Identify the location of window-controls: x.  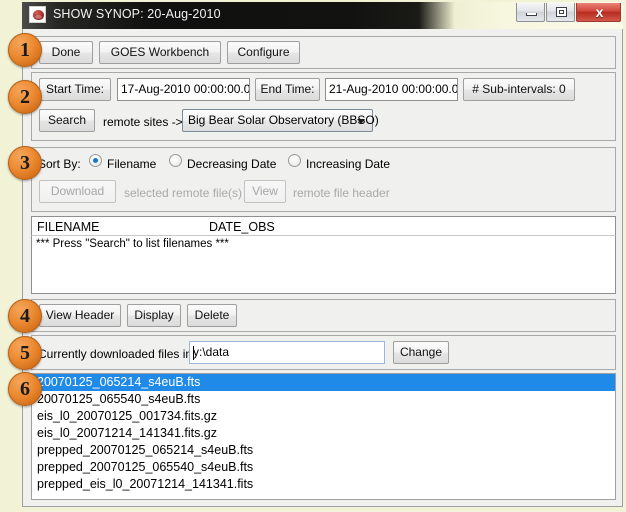
(568, 12).